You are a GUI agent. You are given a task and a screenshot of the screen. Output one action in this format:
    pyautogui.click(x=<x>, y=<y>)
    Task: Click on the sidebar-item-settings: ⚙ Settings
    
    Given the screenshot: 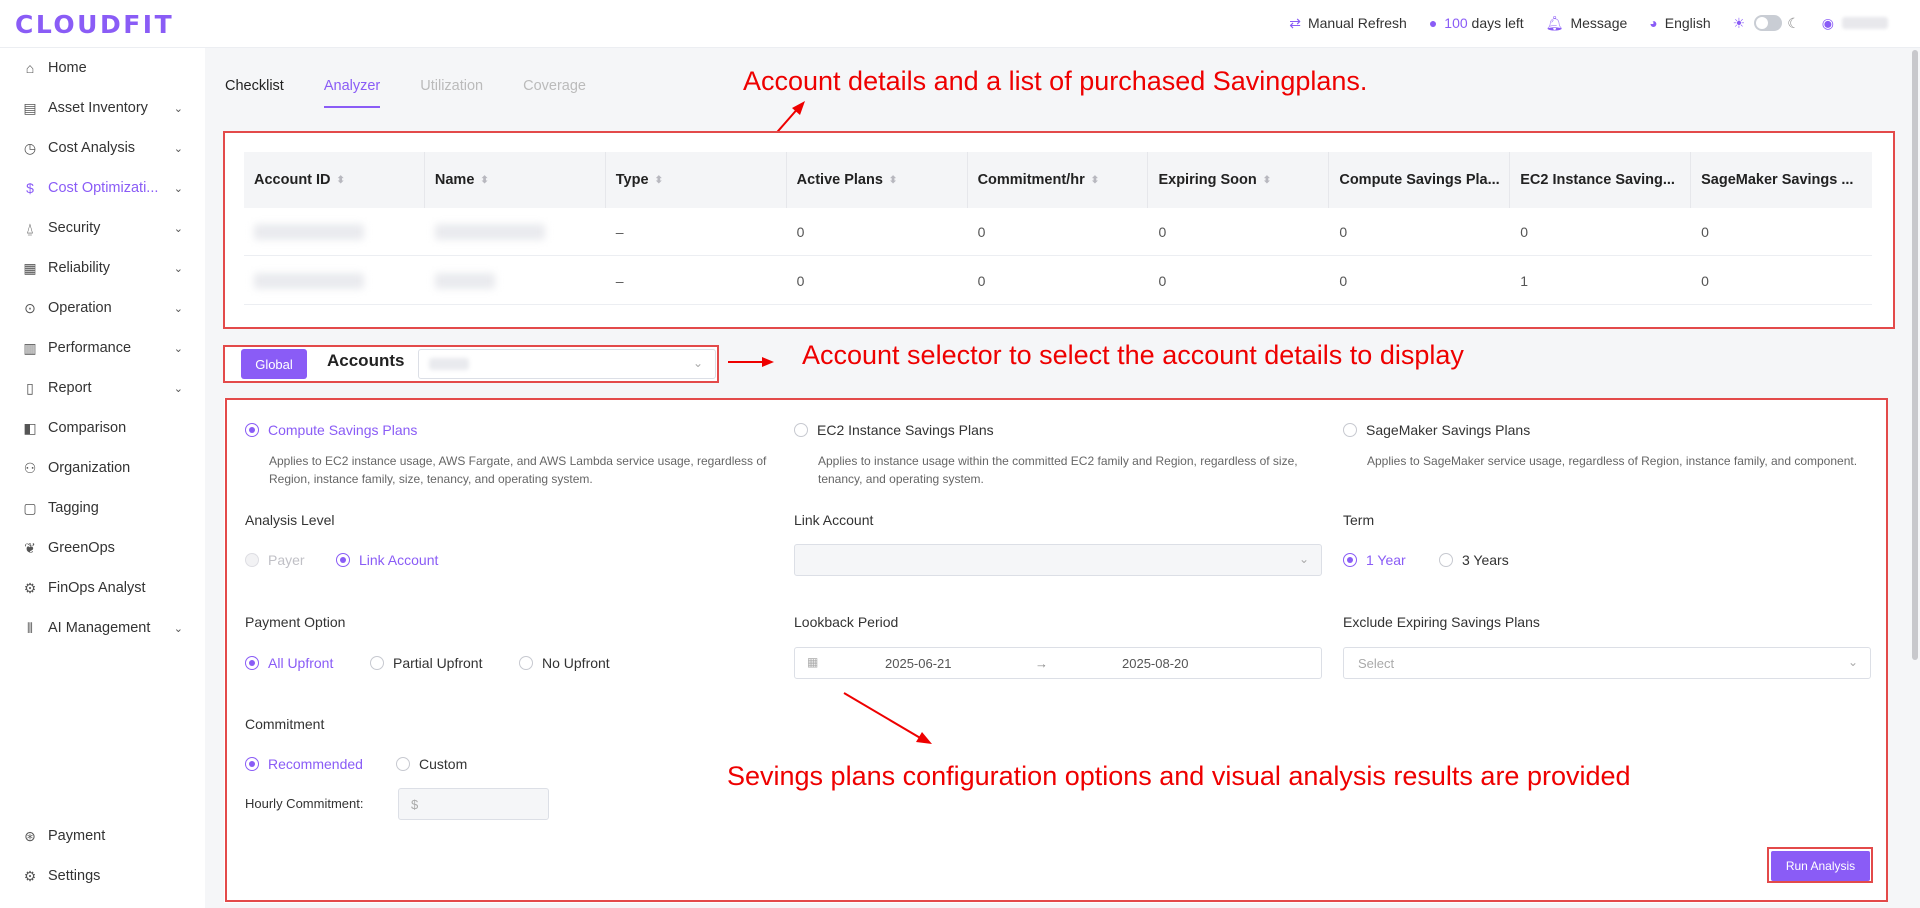 What is the action you would take?
    pyautogui.click(x=102, y=876)
    